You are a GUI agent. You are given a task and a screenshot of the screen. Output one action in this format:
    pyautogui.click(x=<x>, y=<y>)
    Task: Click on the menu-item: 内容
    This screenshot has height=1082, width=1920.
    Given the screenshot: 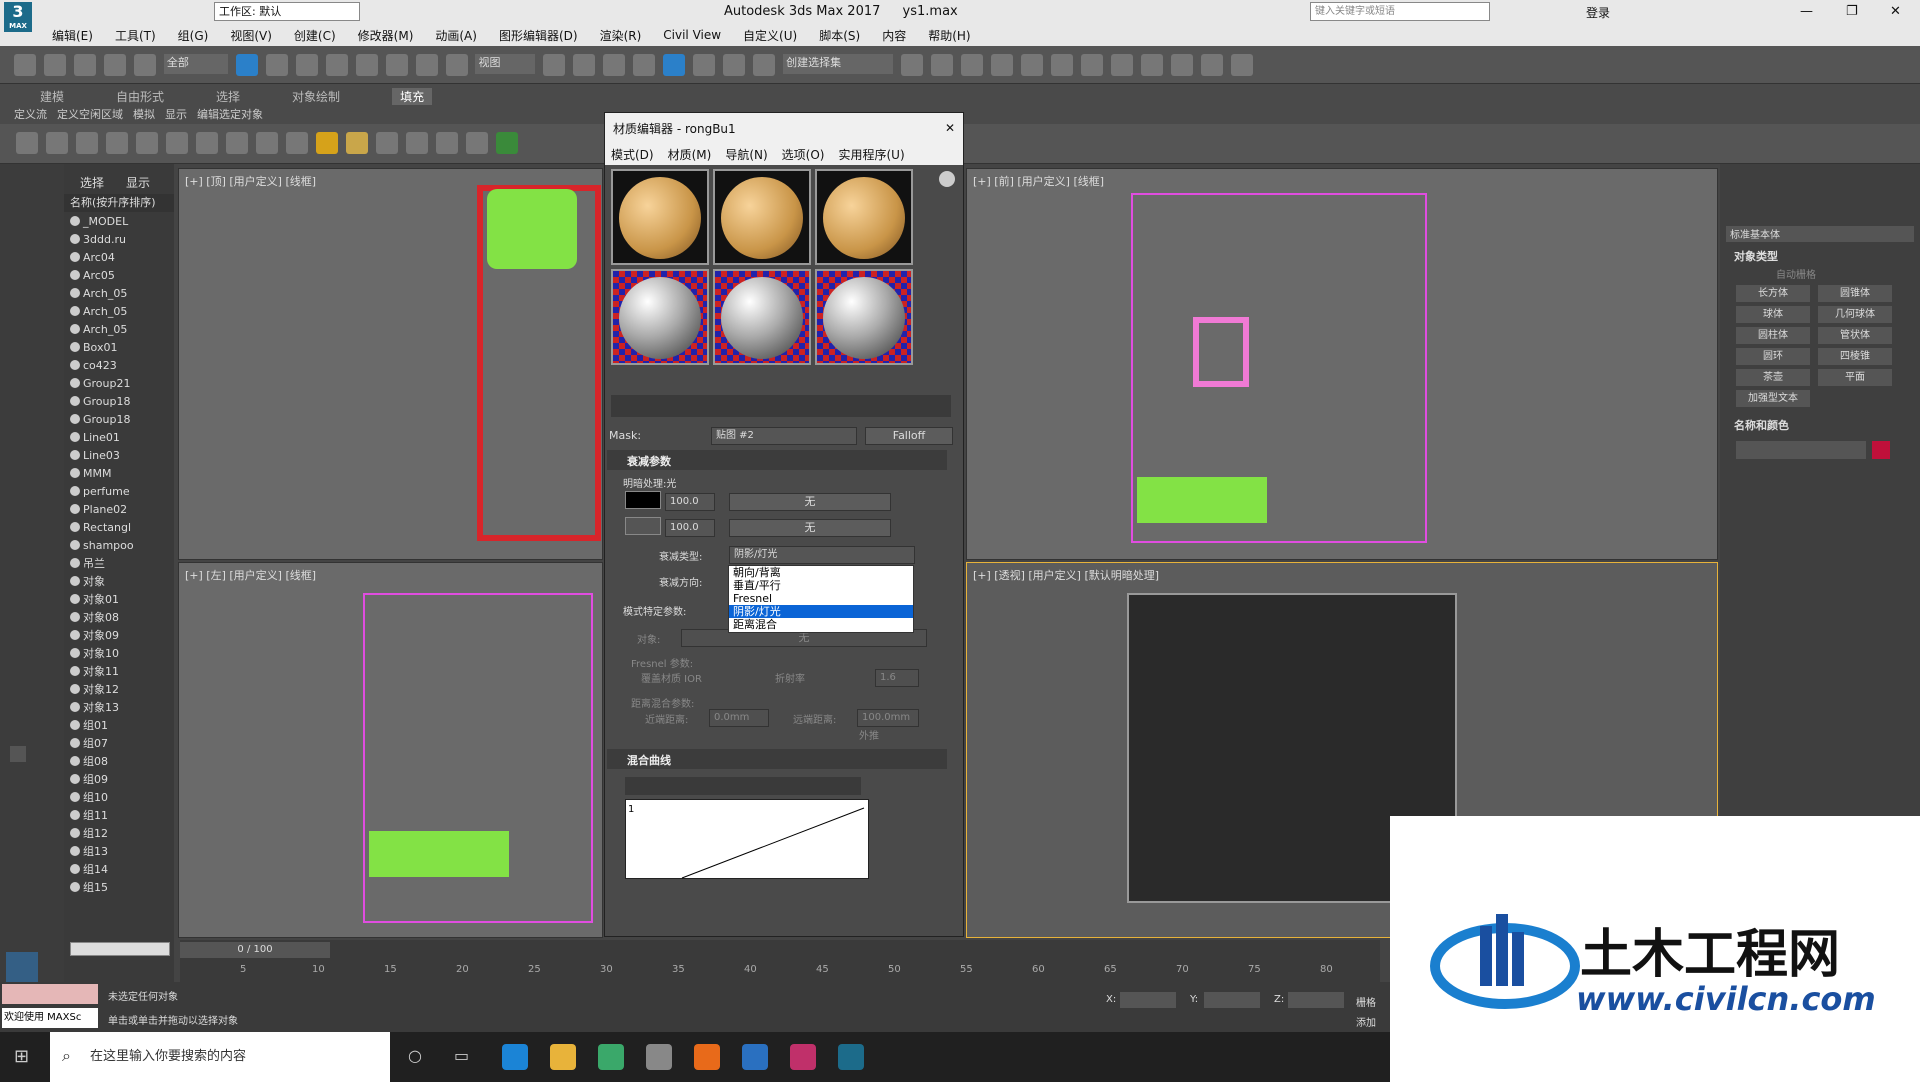 What is the action you would take?
    pyautogui.click(x=894, y=35)
    